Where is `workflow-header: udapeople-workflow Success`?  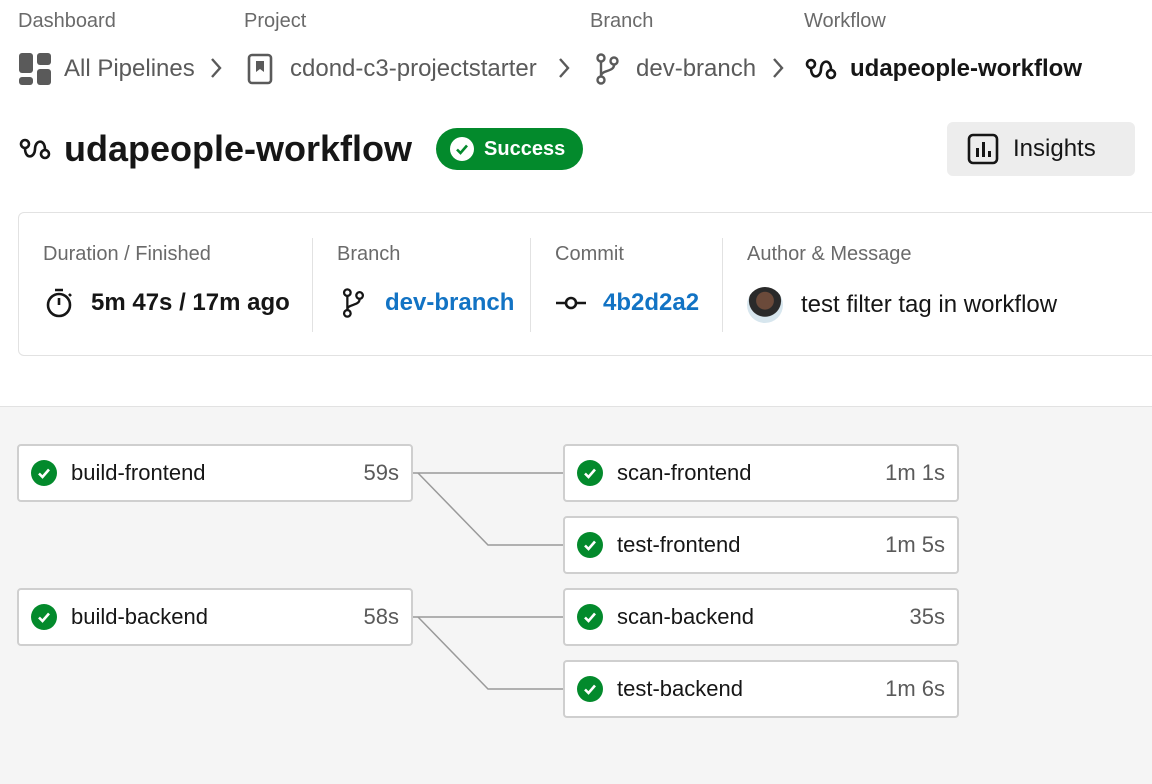 workflow-header: udapeople-workflow Success is located at coordinates (301, 149).